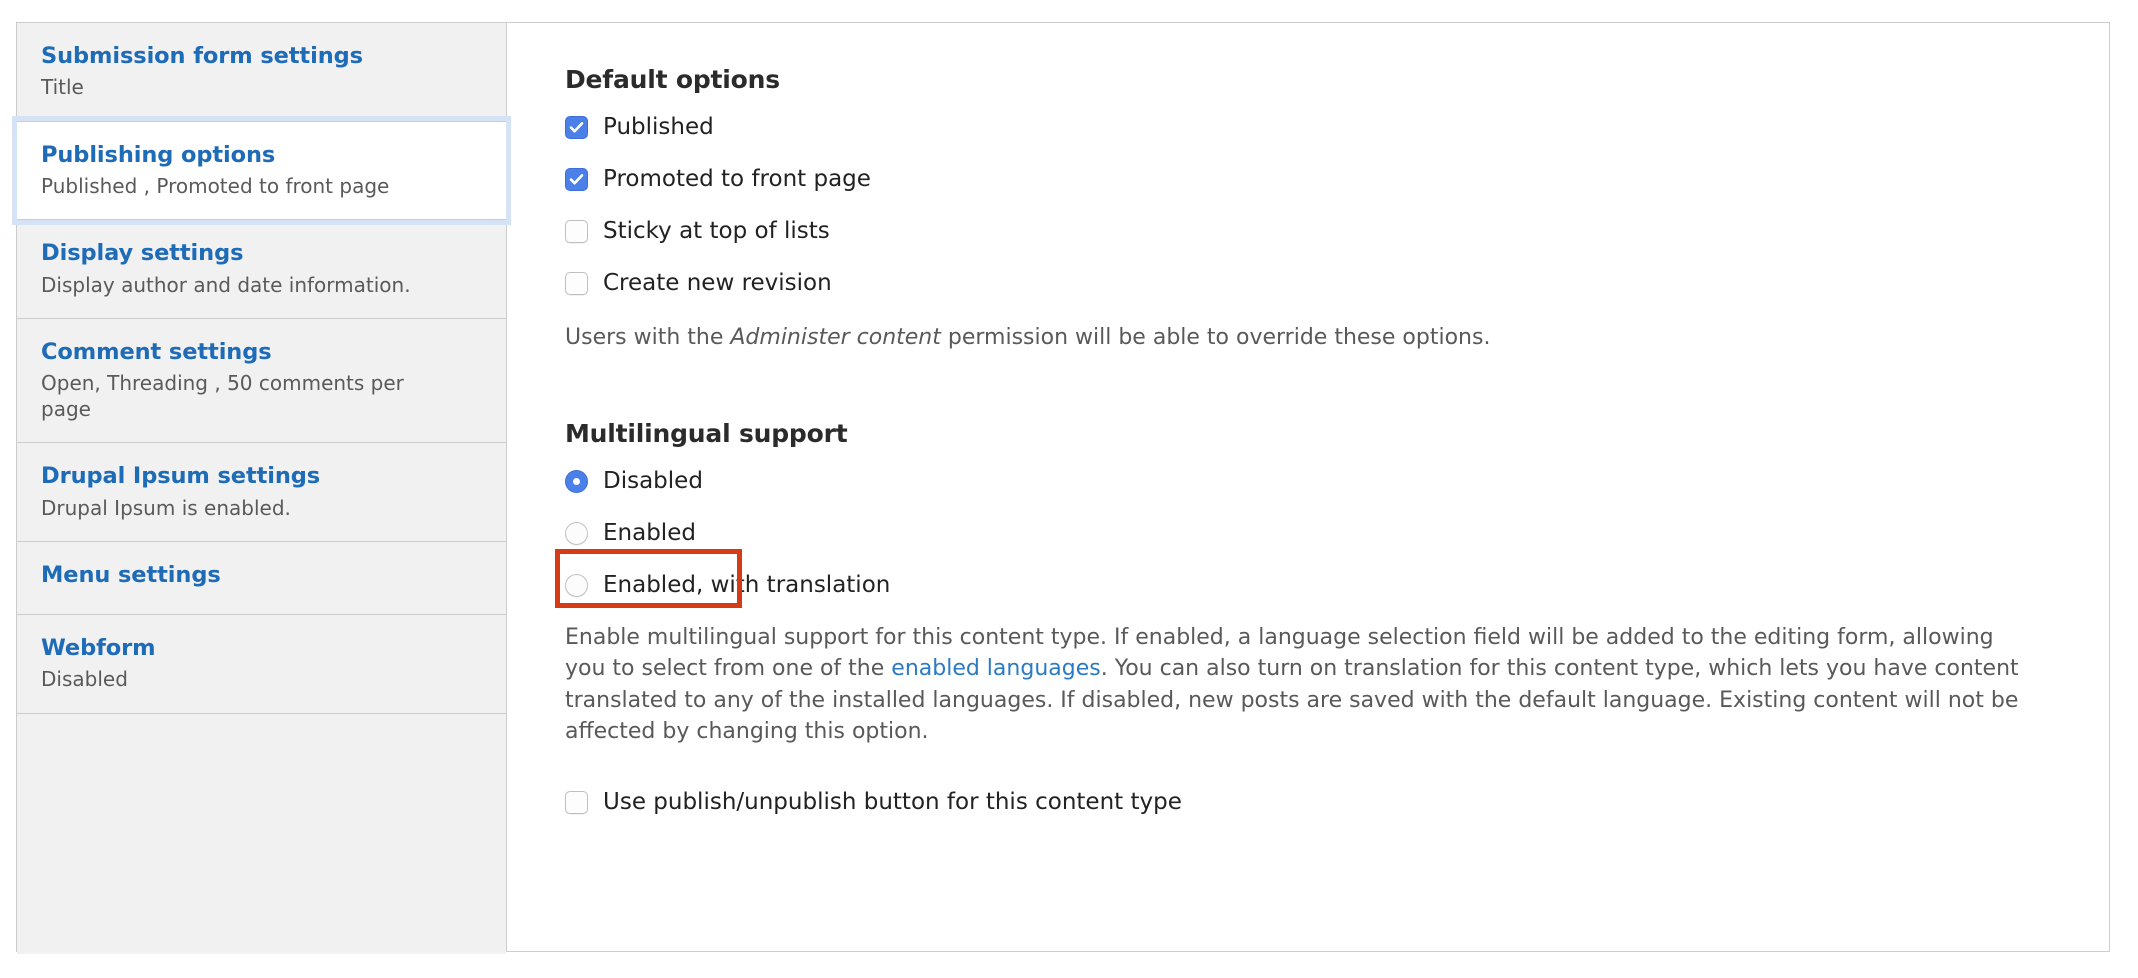 The width and height of the screenshot is (2138, 978). What do you see at coordinates (1337, 231) in the screenshot?
I see `checkbox-row-sticky-at-top-of-lists: Sticky at top of lists` at bounding box center [1337, 231].